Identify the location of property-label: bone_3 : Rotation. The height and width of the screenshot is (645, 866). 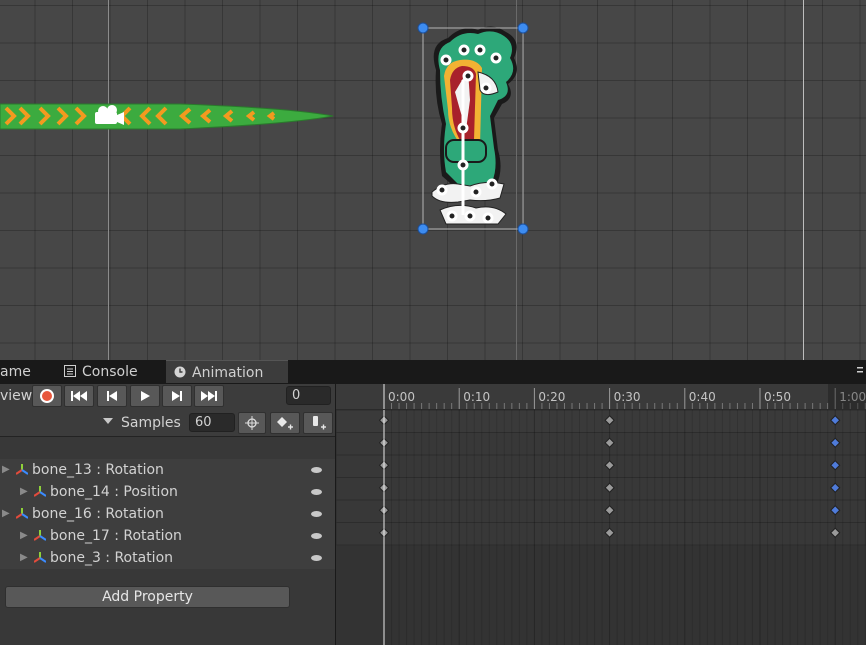
(112, 558).